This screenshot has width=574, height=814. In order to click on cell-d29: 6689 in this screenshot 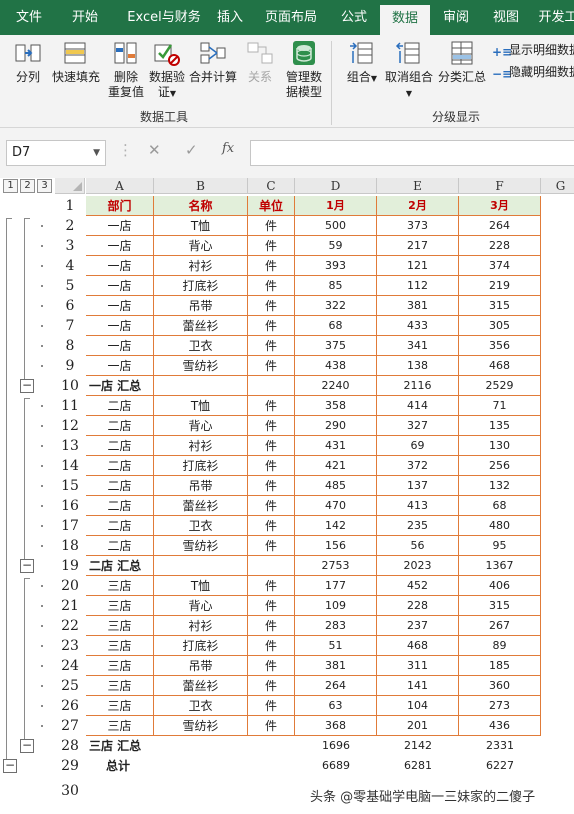, I will do `click(336, 766)`.